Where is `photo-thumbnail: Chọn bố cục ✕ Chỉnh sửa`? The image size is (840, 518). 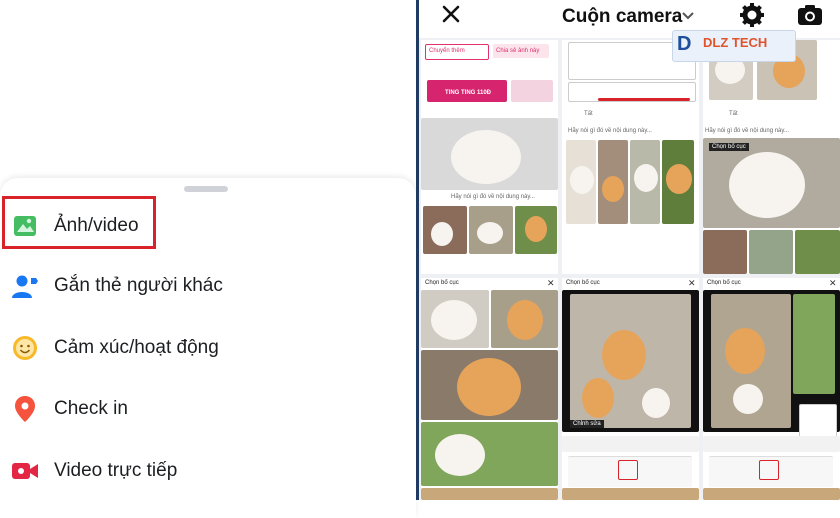
photo-thumbnail: Chọn bố cục ✕ Chỉnh sửa is located at coordinates (630, 389).